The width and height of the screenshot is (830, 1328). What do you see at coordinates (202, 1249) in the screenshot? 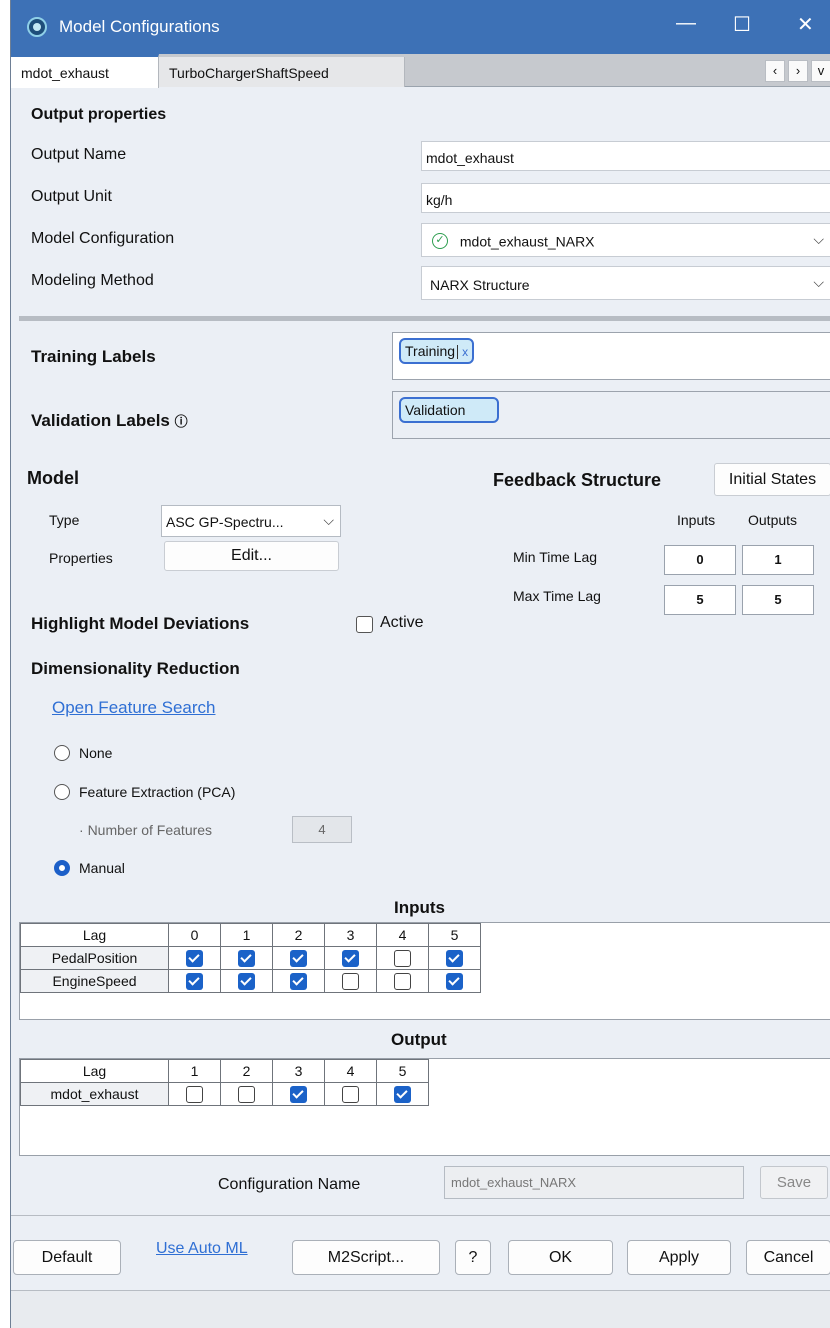
I see `use-auto-ml-link: Use Auto ML` at bounding box center [202, 1249].